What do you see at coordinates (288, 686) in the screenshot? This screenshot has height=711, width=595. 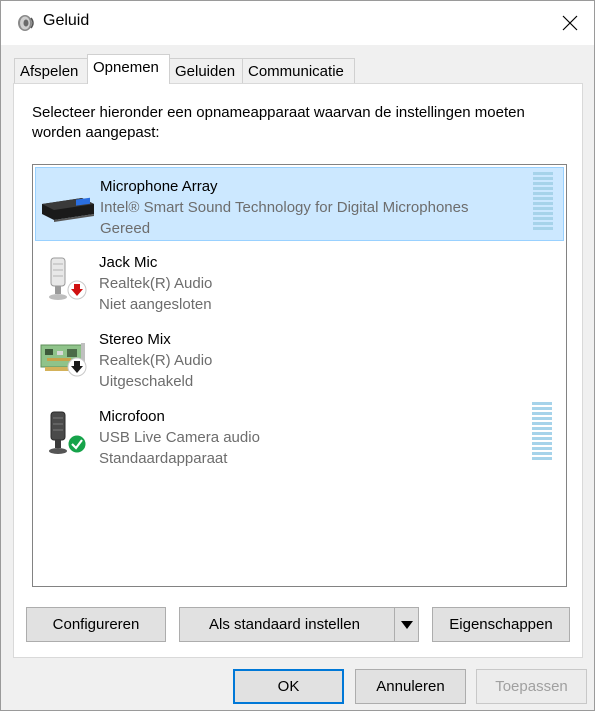 I see `ok-button: OK` at bounding box center [288, 686].